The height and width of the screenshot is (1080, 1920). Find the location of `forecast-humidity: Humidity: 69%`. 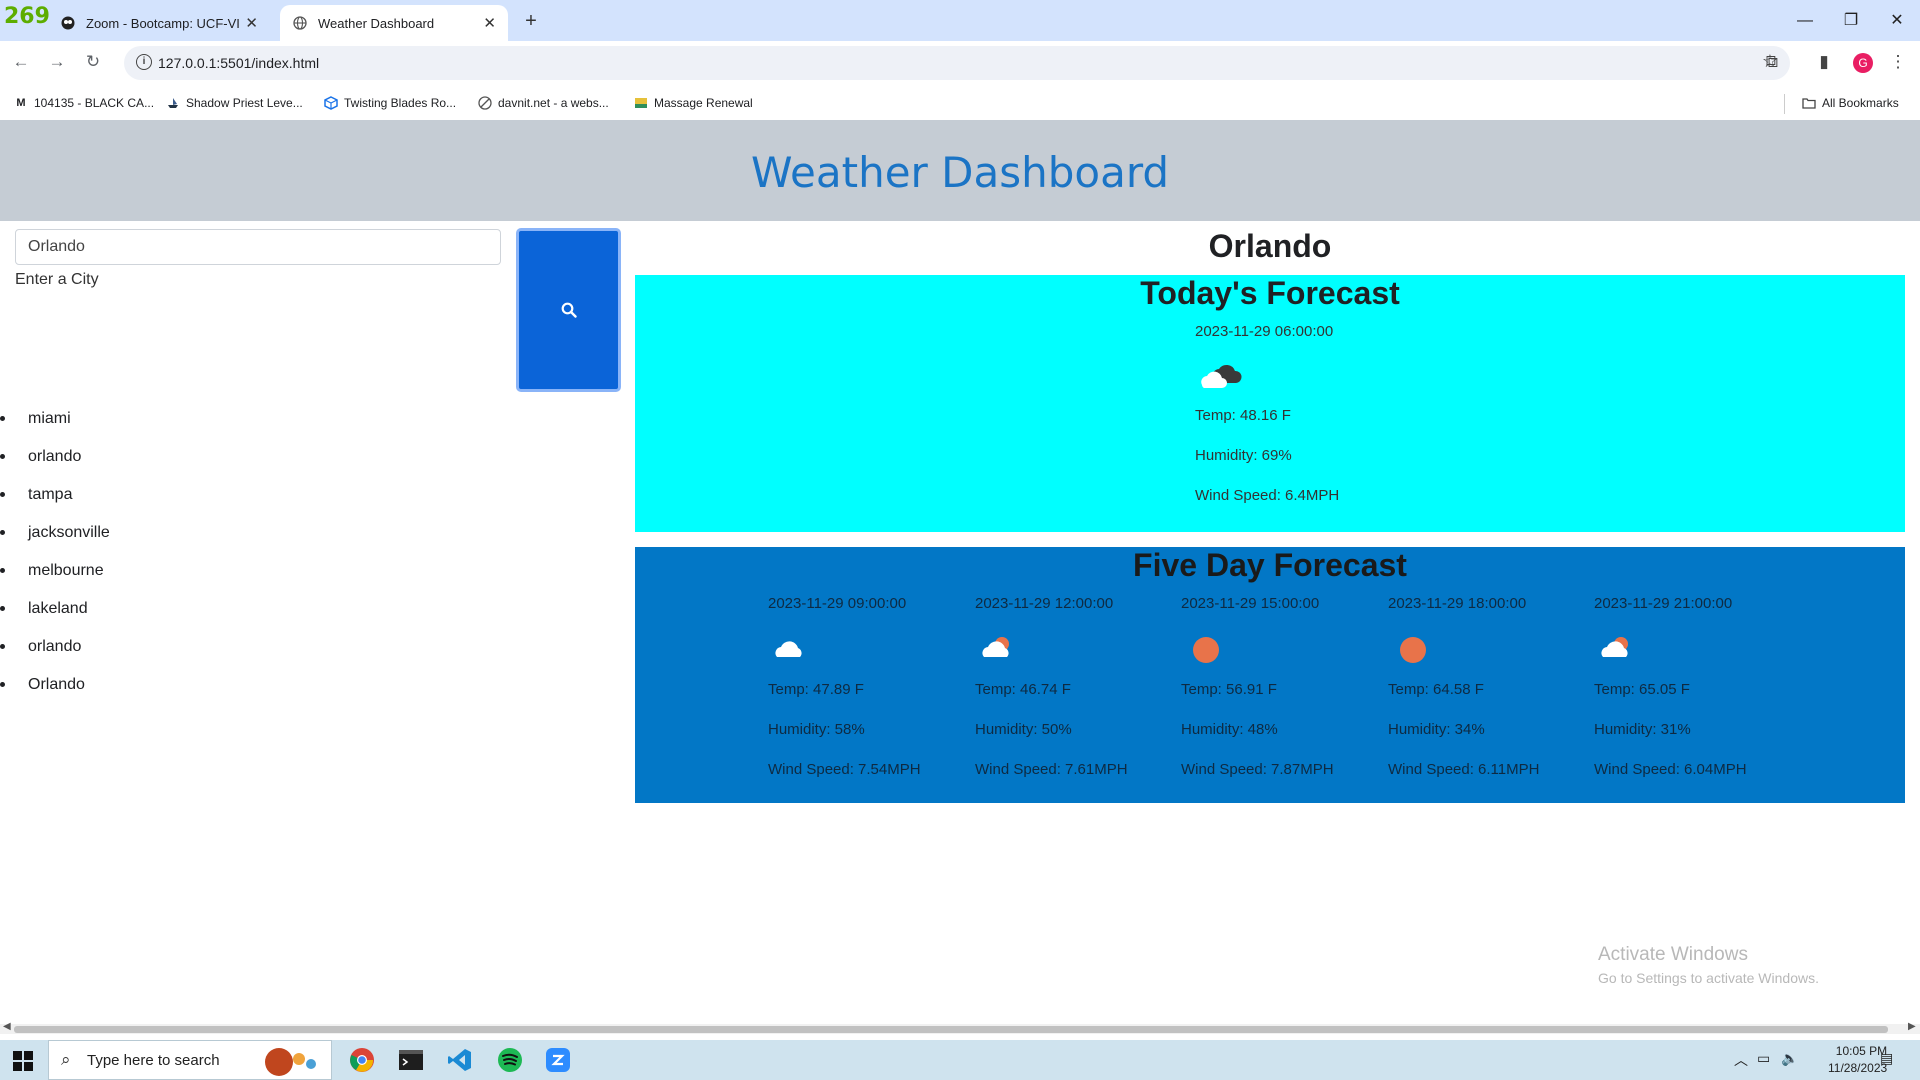

forecast-humidity: Humidity: 69% is located at coordinates (1243, 455).